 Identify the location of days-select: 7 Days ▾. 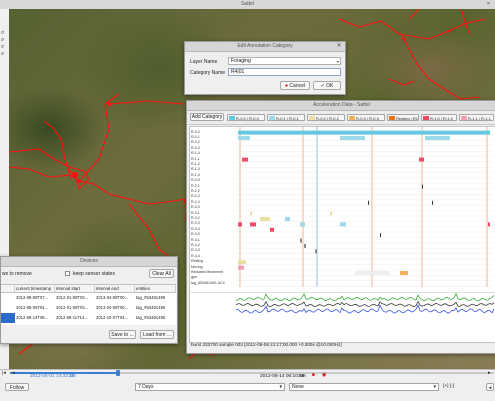
(210, 387).